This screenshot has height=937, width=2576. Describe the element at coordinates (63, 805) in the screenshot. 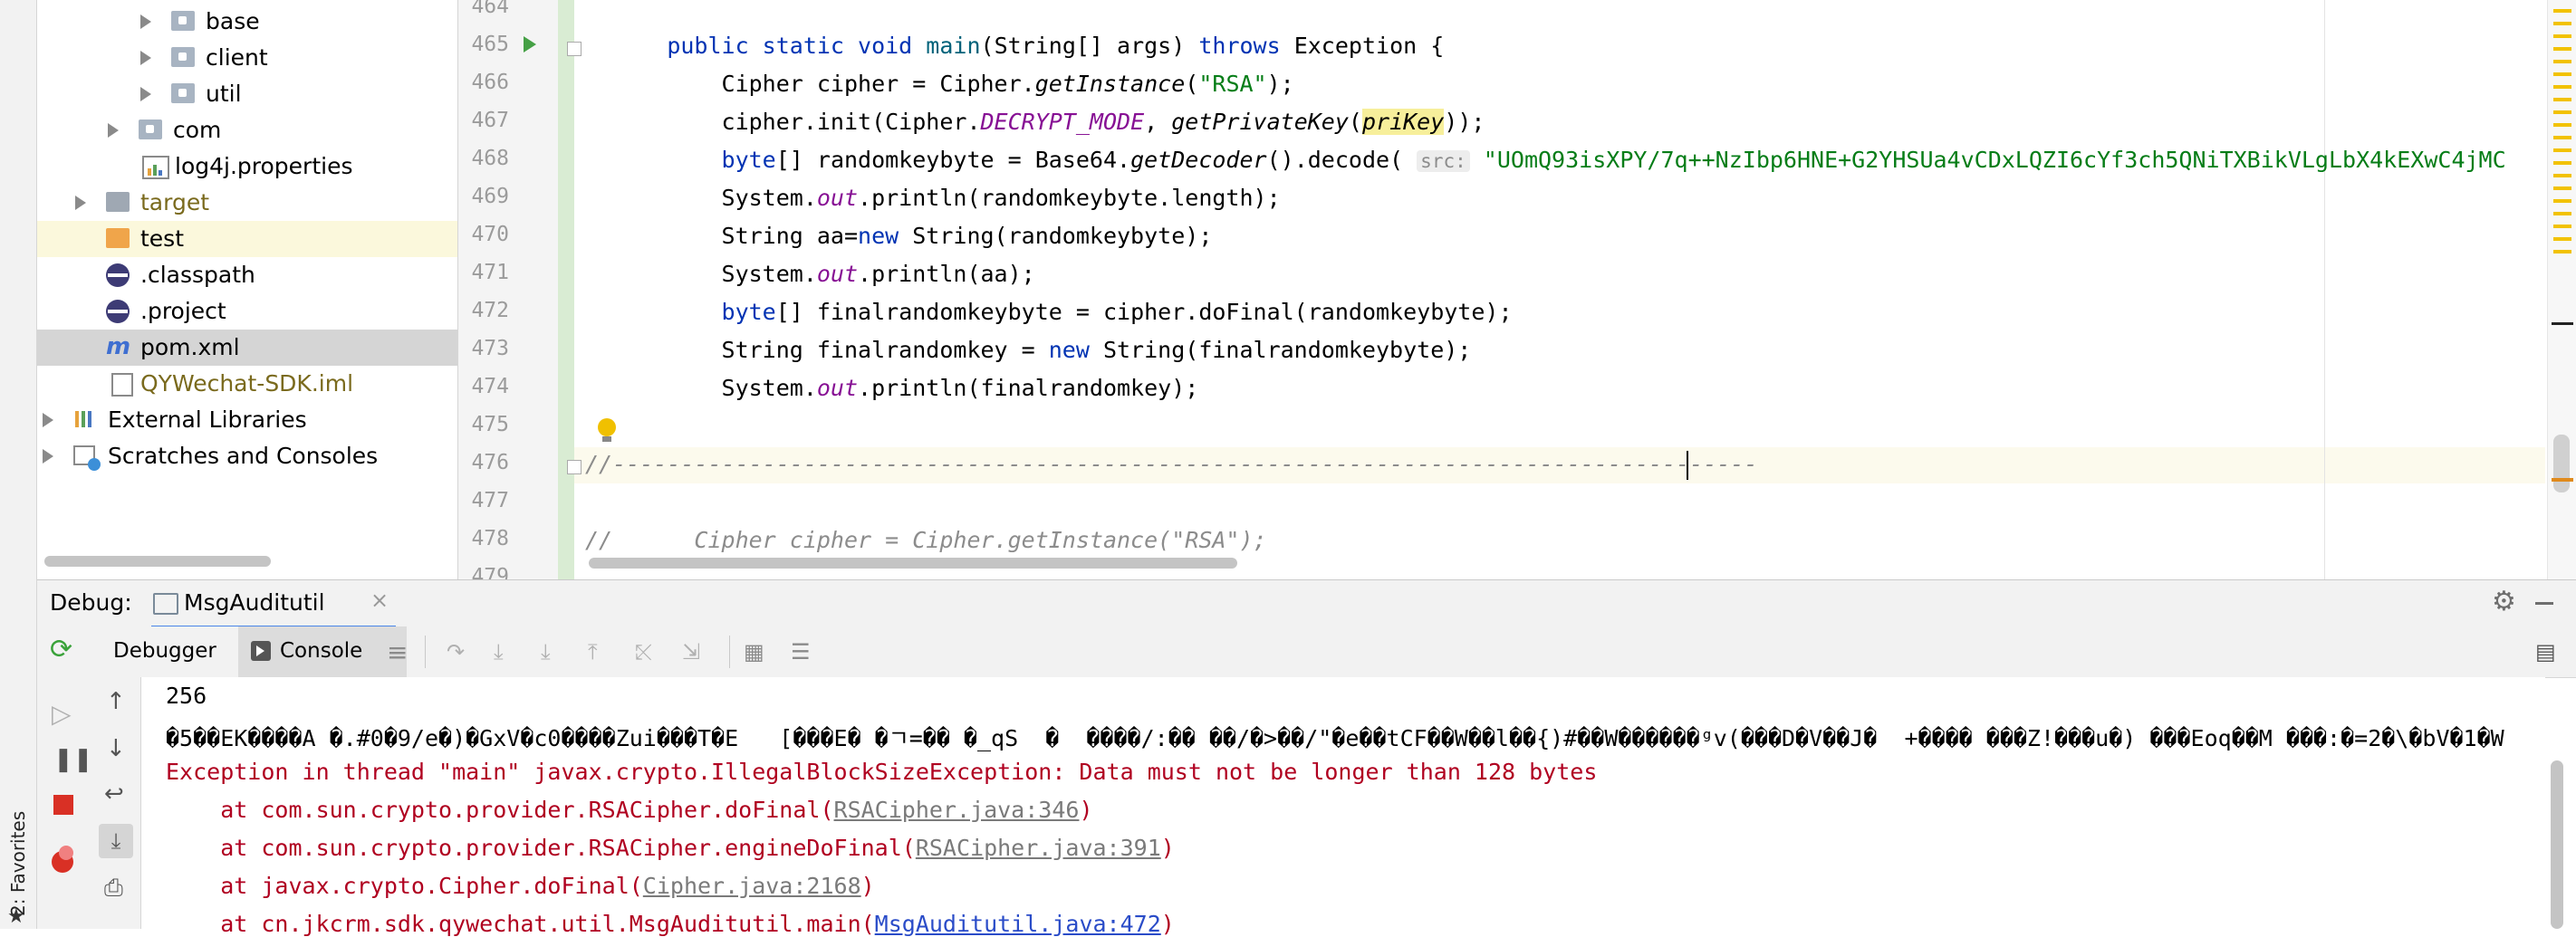

I see `stop-icon` at that location.